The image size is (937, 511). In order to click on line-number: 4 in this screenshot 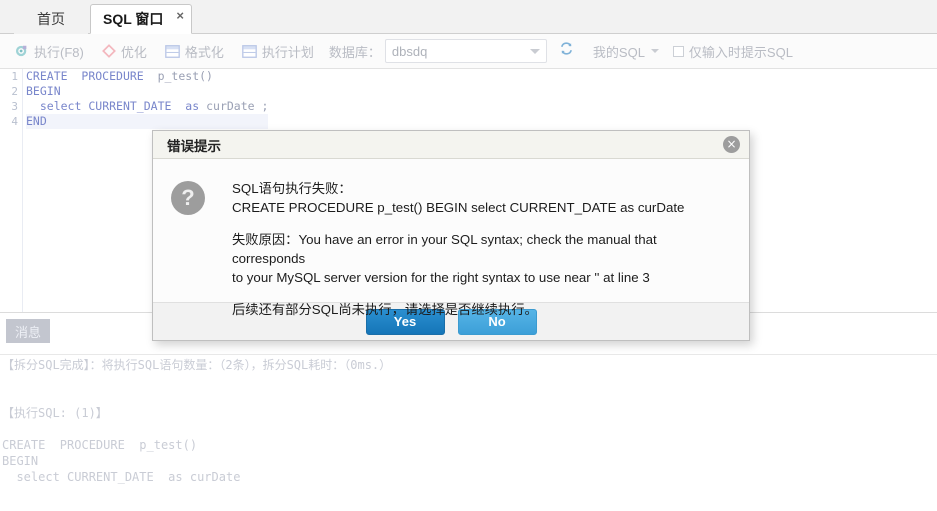, I will do `click(14, 121)`.